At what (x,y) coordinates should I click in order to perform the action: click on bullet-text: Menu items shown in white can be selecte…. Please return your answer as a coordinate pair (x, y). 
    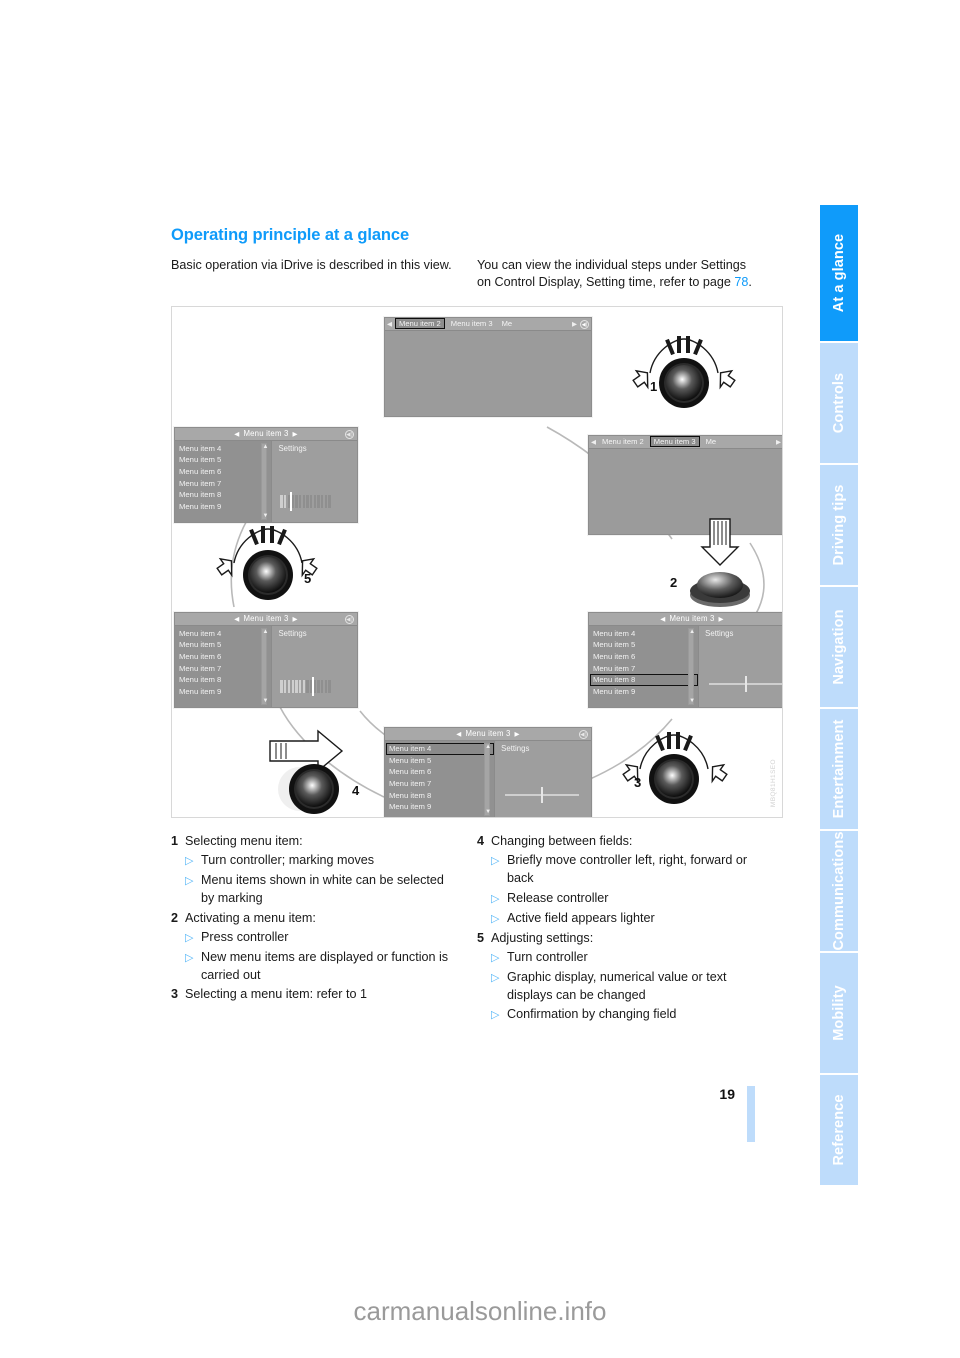
    Looking at the image, I should click on (322, 889).